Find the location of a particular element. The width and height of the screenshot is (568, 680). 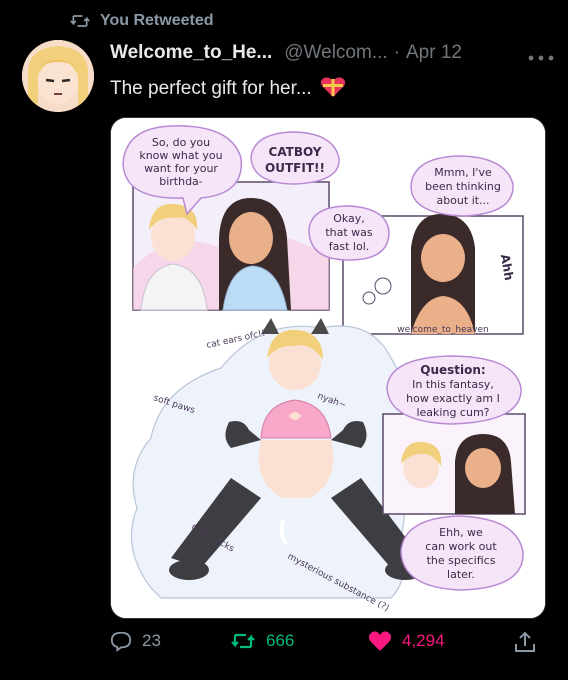

bubble-specifics-line4: later. is located at coordinates (461, 574).